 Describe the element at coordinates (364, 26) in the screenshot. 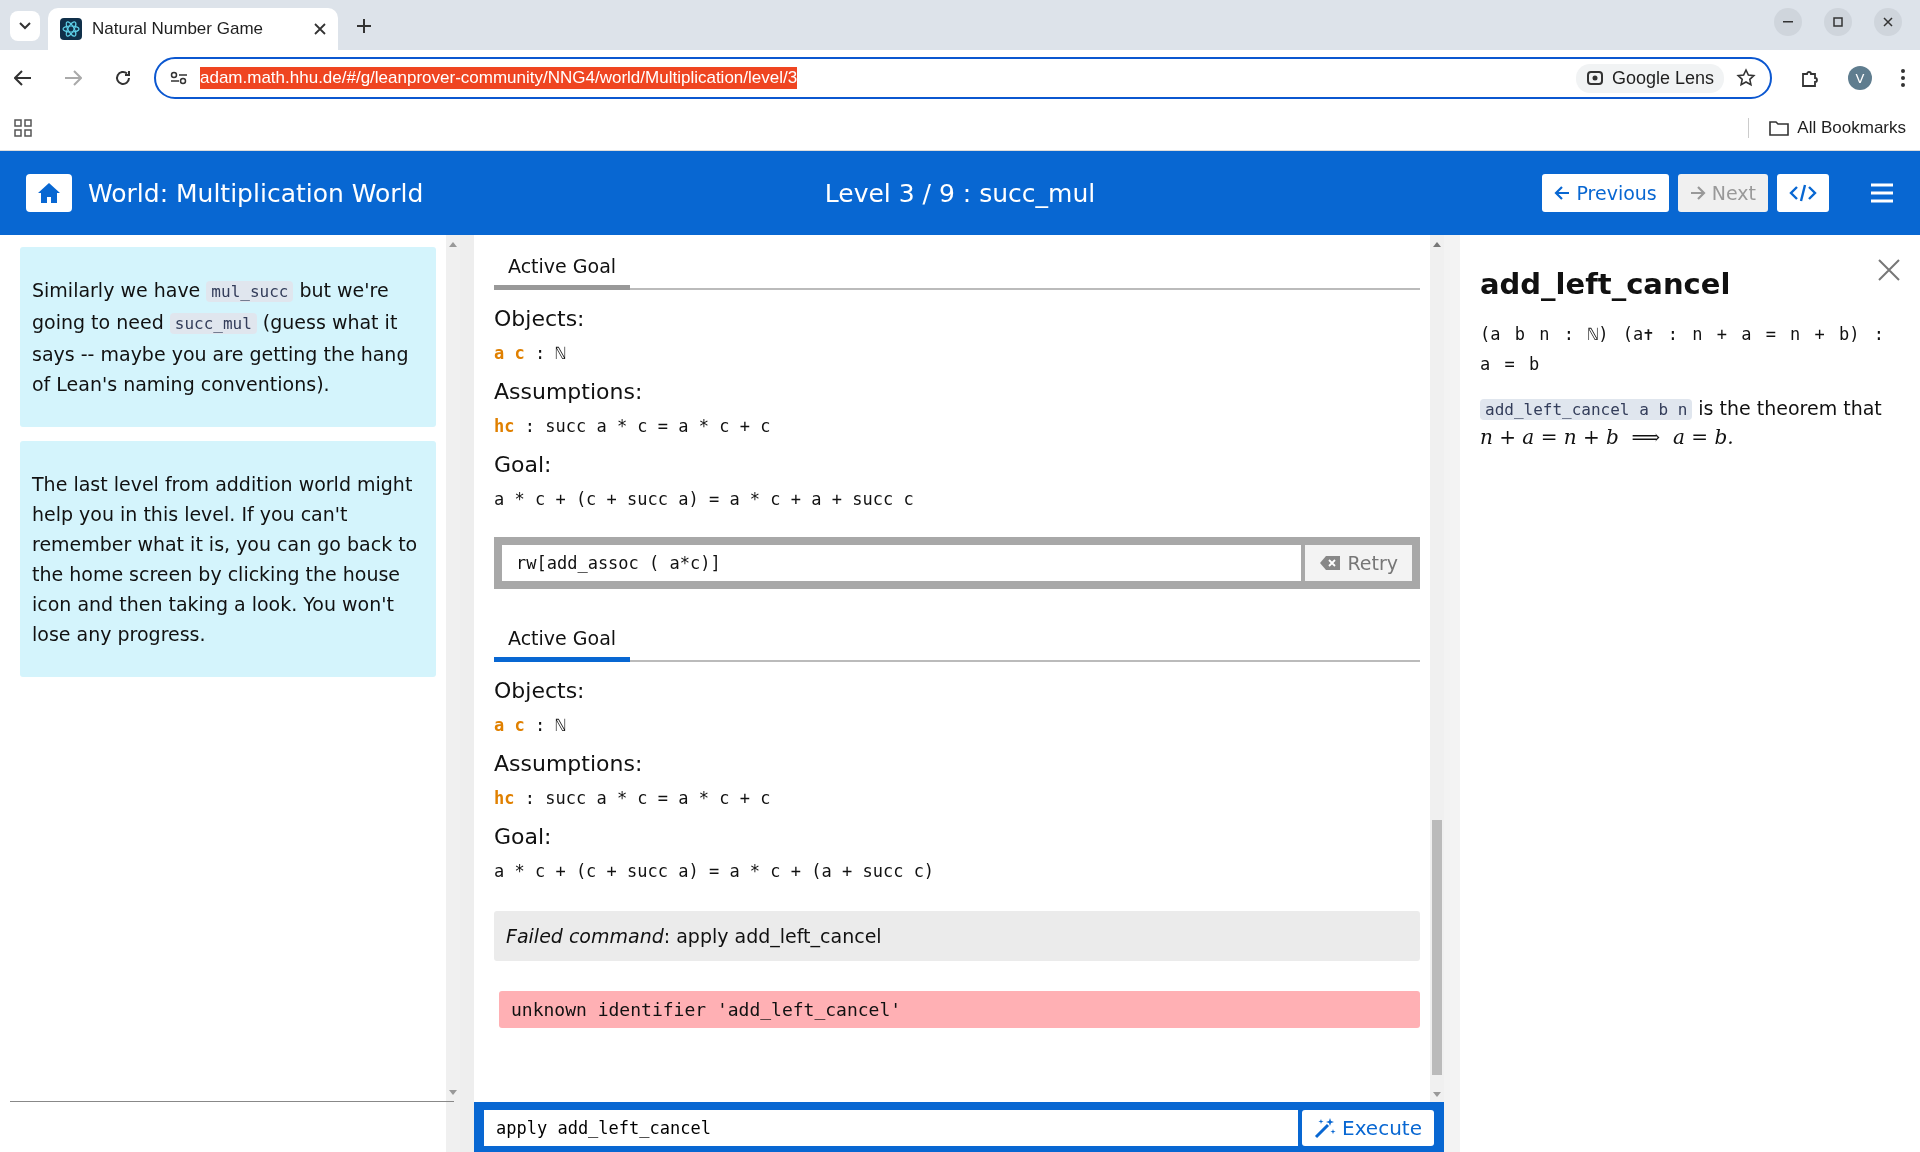

I see `new-tab-icon` at that location.